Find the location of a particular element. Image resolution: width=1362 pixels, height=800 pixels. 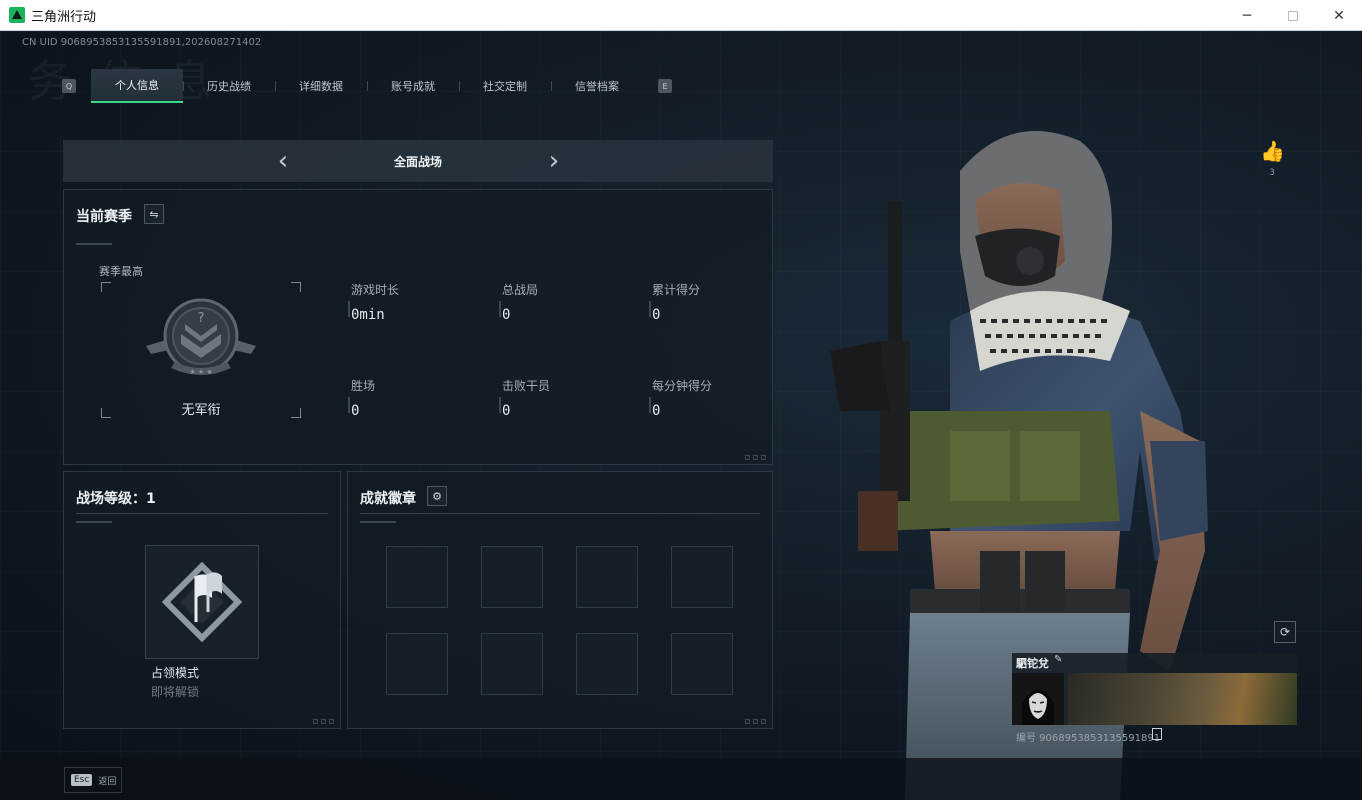

season-title: 当前赛季 is located at coordinates (104, 217).